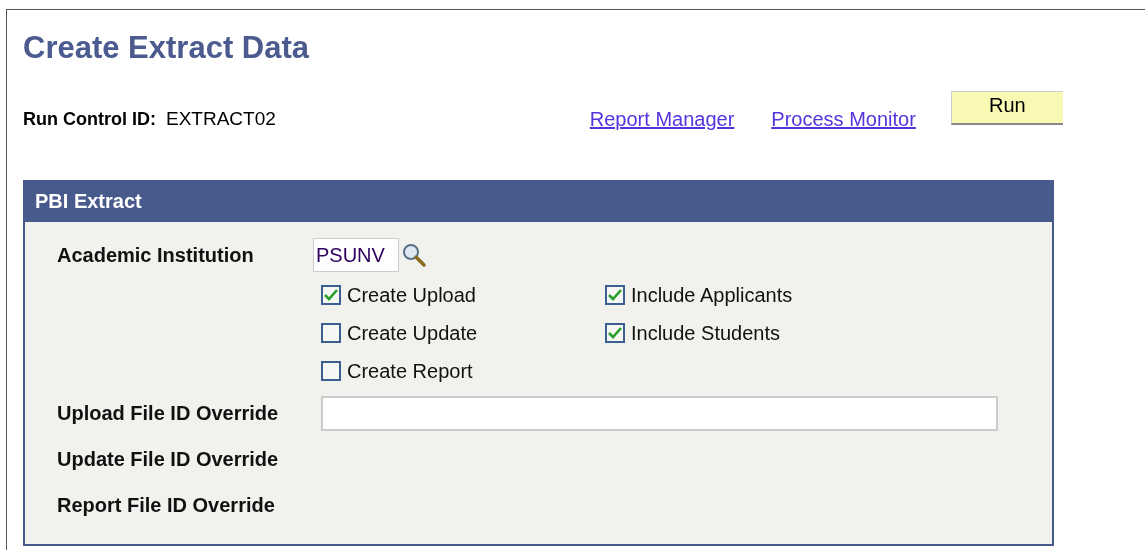 This screenshot has height=550, width=1145. What do you see at coordinates (705, 333) in the screenshot?
I see `checkbox-label: Include Students` at bounding box center [705, 333].